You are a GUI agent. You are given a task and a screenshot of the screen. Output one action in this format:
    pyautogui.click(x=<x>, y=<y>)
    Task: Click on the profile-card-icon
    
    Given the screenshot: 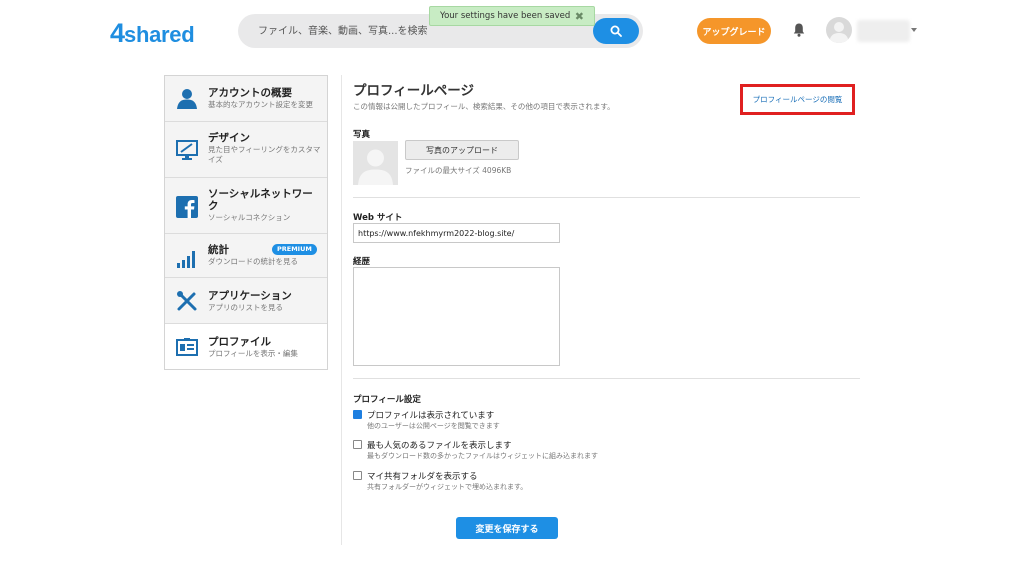 What is the action you would take?
    pyautogui.click(x=187, y=347)
    